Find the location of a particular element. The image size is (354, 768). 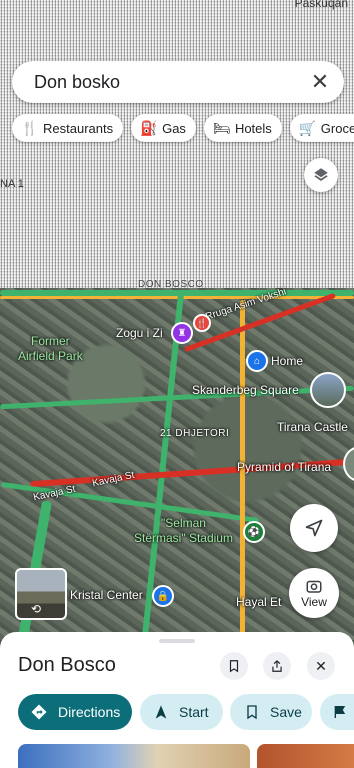

home-pin-icon: ⌂ is located at coordinates (257, 361).